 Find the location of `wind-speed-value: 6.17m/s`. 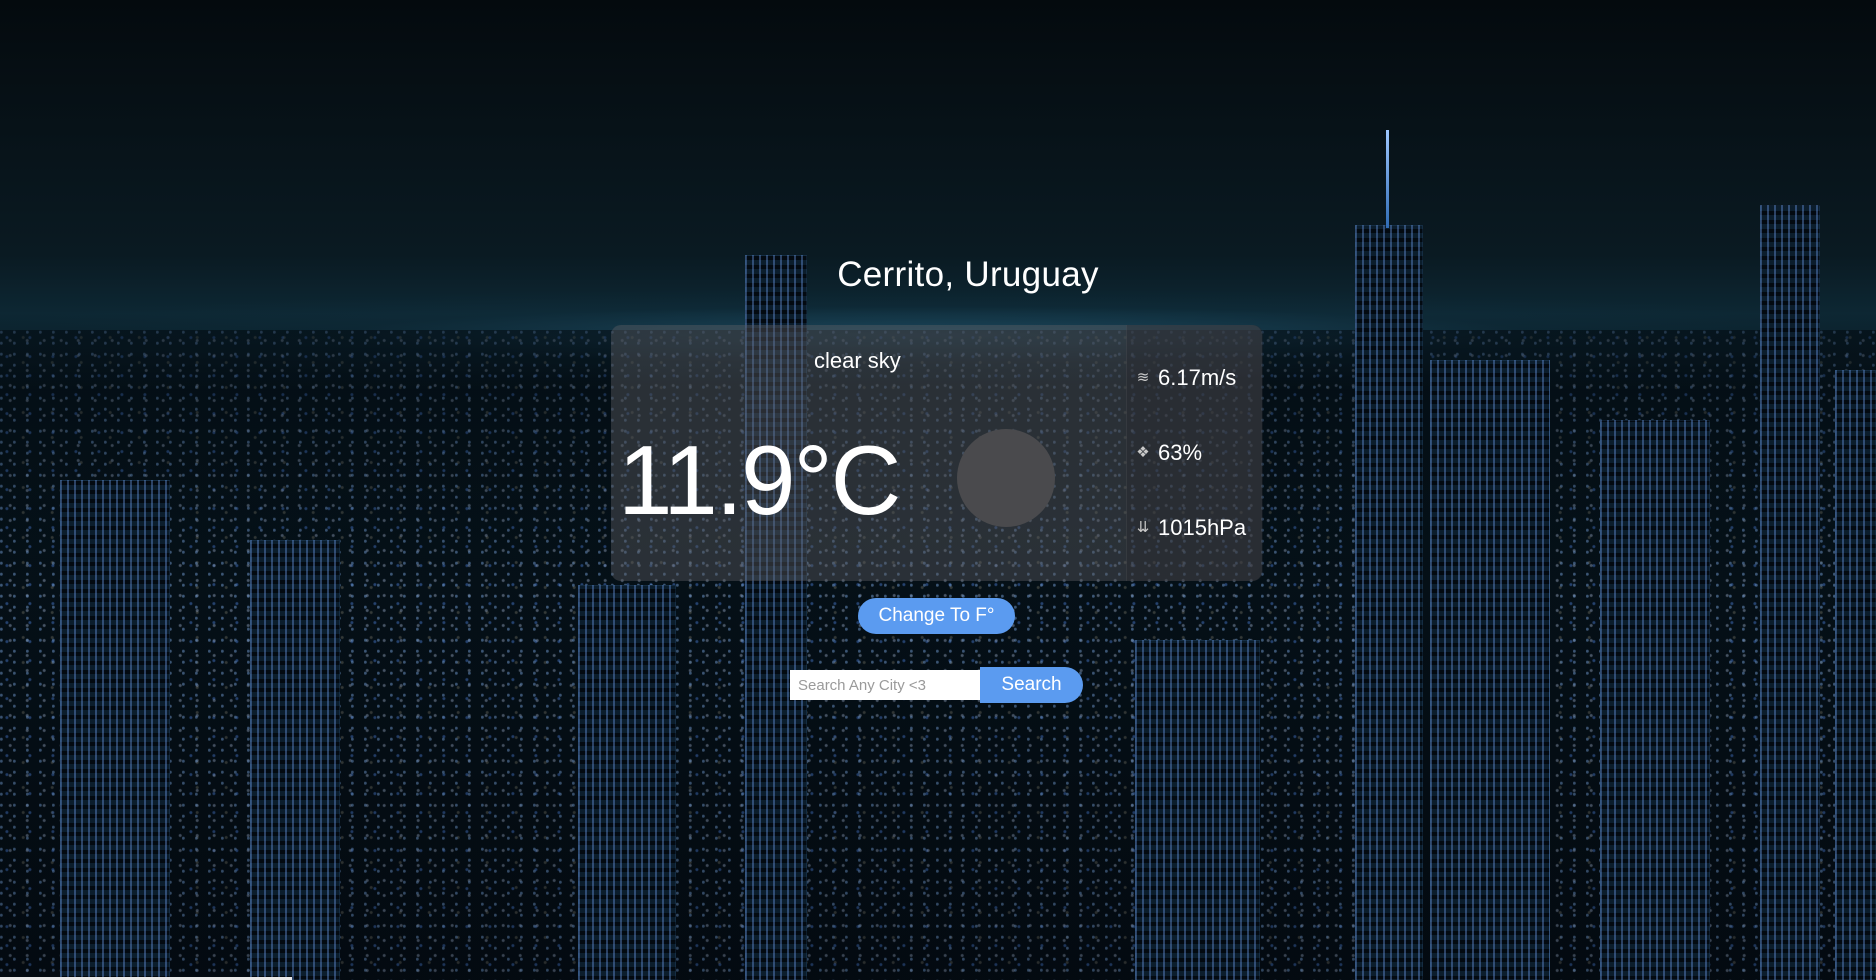

wind-speed-value: 6.17m/s is located at coordinates (1197, 377).